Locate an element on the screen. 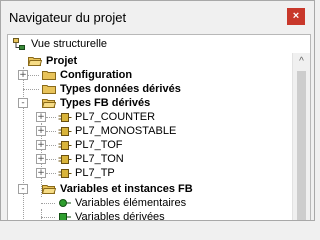 The width and height of the screenshot is (320, 240). tree-item-label: PL7_TON is located at coordinates (99, 159).